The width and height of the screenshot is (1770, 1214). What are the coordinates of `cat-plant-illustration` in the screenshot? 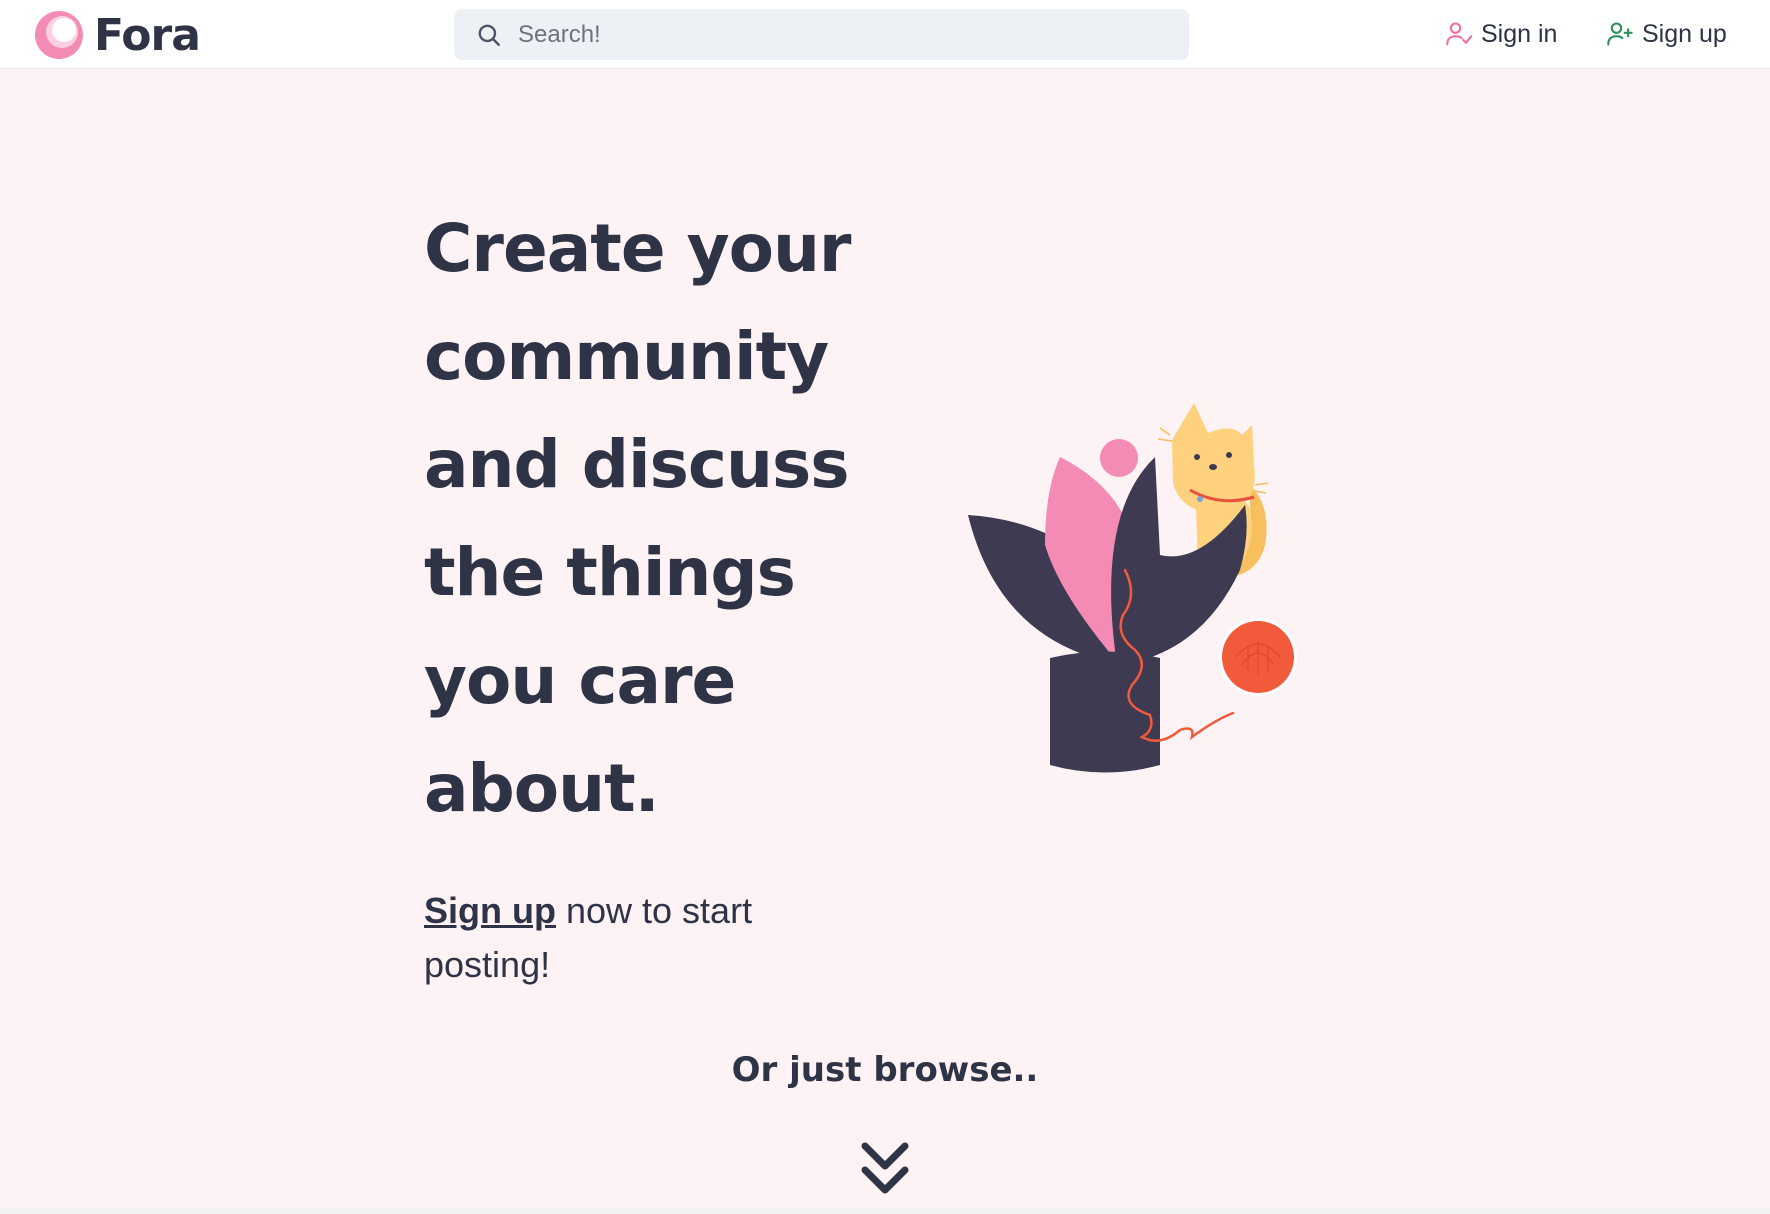 It's located at (1132, 588).